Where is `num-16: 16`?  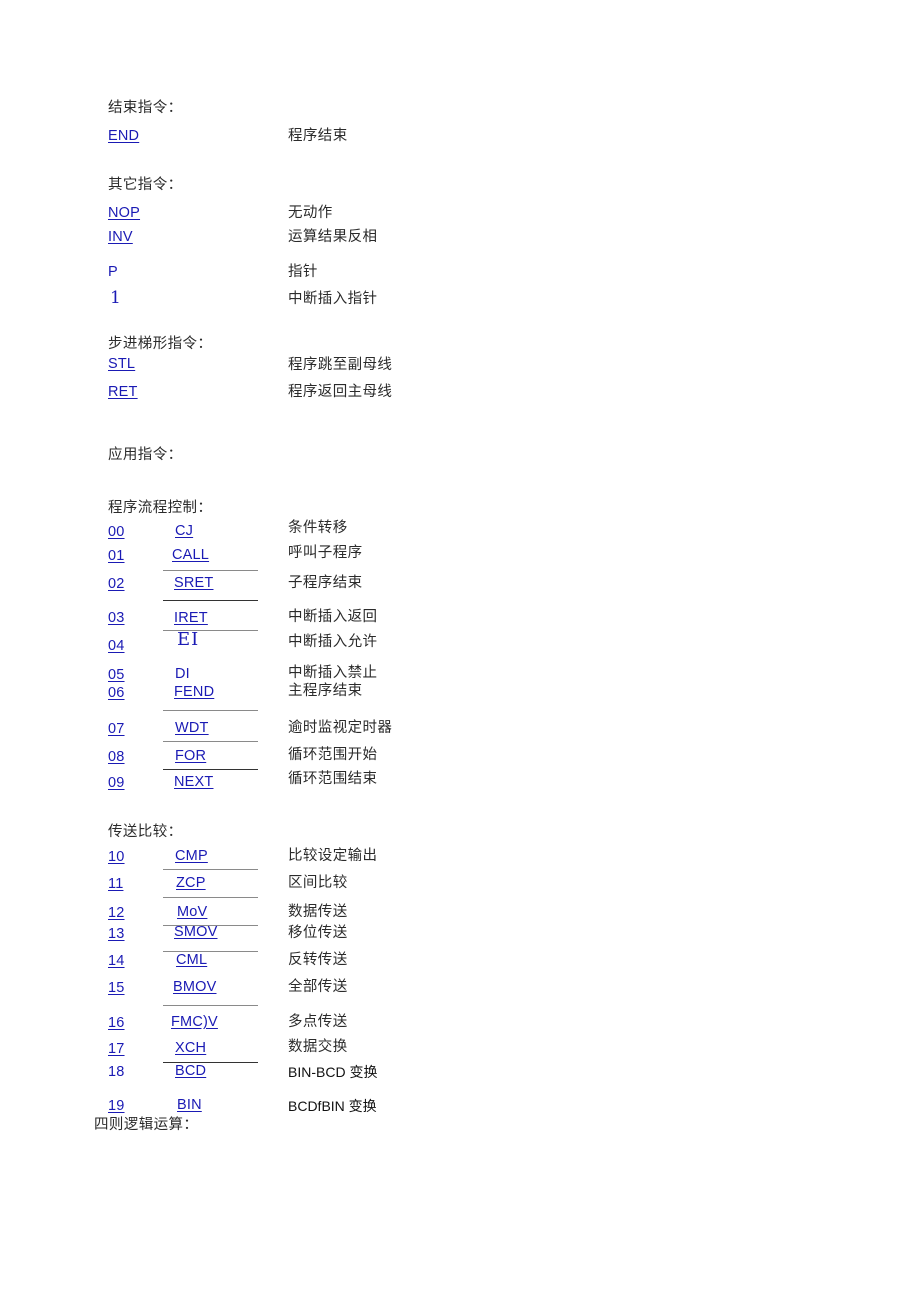
num-16: 16 is located at coordinates (116, 1023).